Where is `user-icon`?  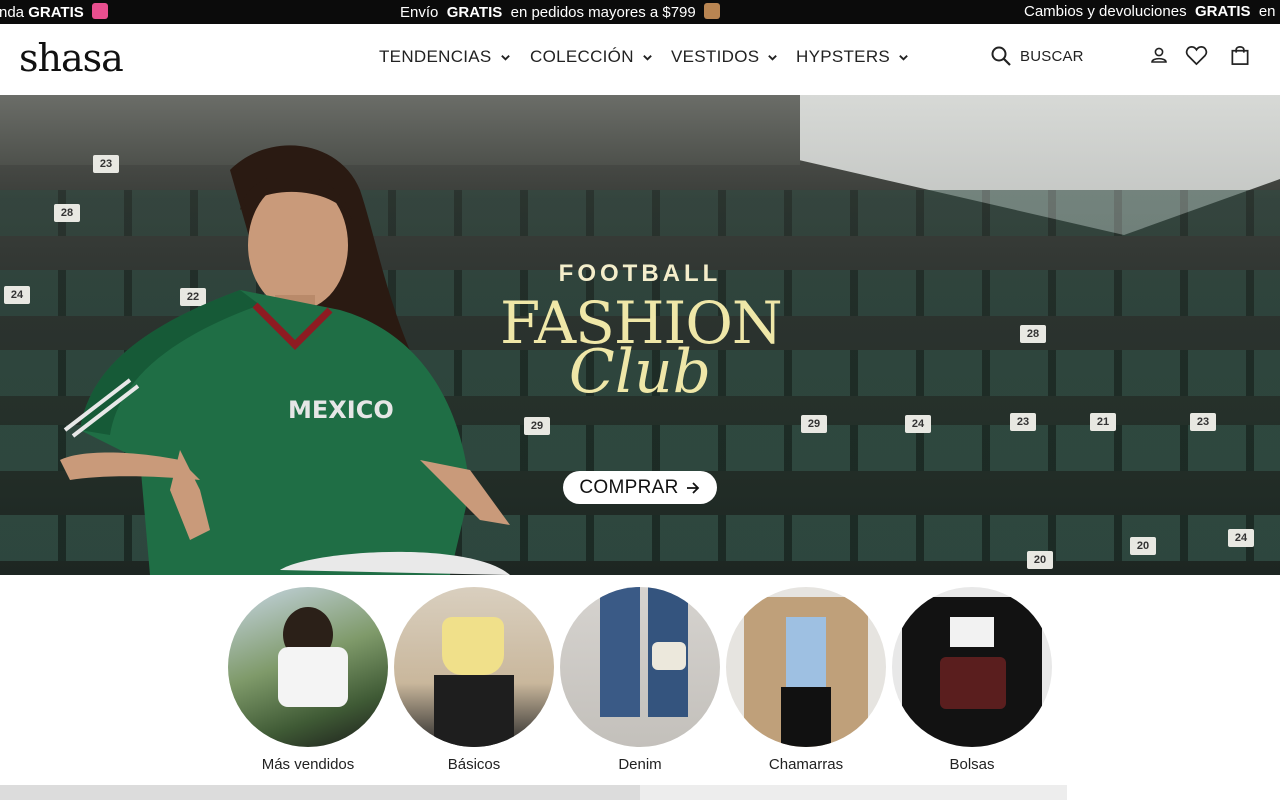
user-icon is located at coordinates (1159, 55).